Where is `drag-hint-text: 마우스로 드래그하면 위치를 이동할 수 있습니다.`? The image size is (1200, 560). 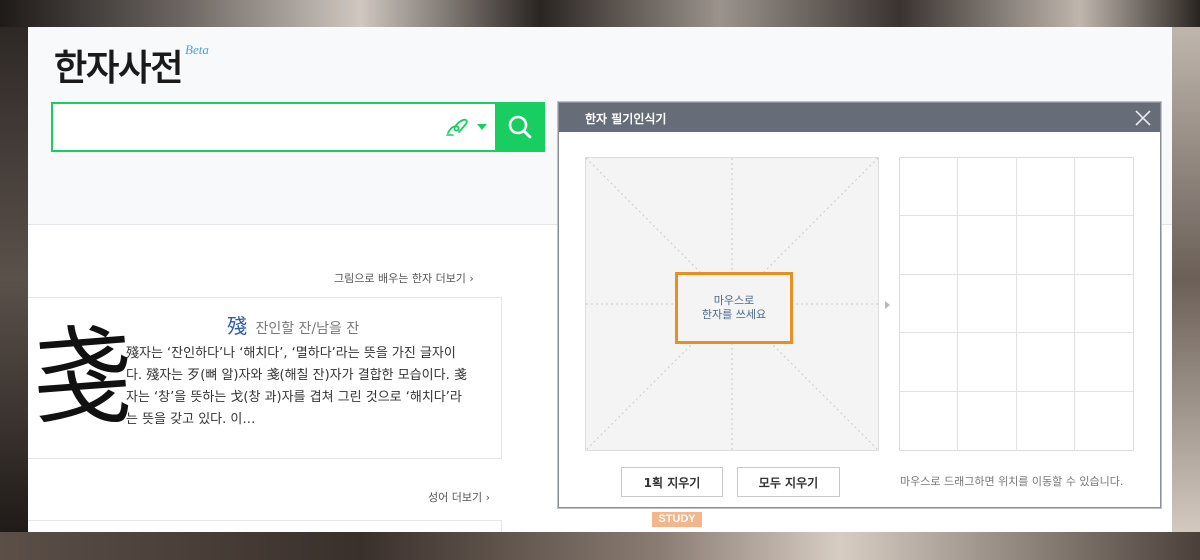 drag-hint-text: 마우스로 드래그하면 위치를 이동할 수 있습니다. is located at coordinates (1012, 481).